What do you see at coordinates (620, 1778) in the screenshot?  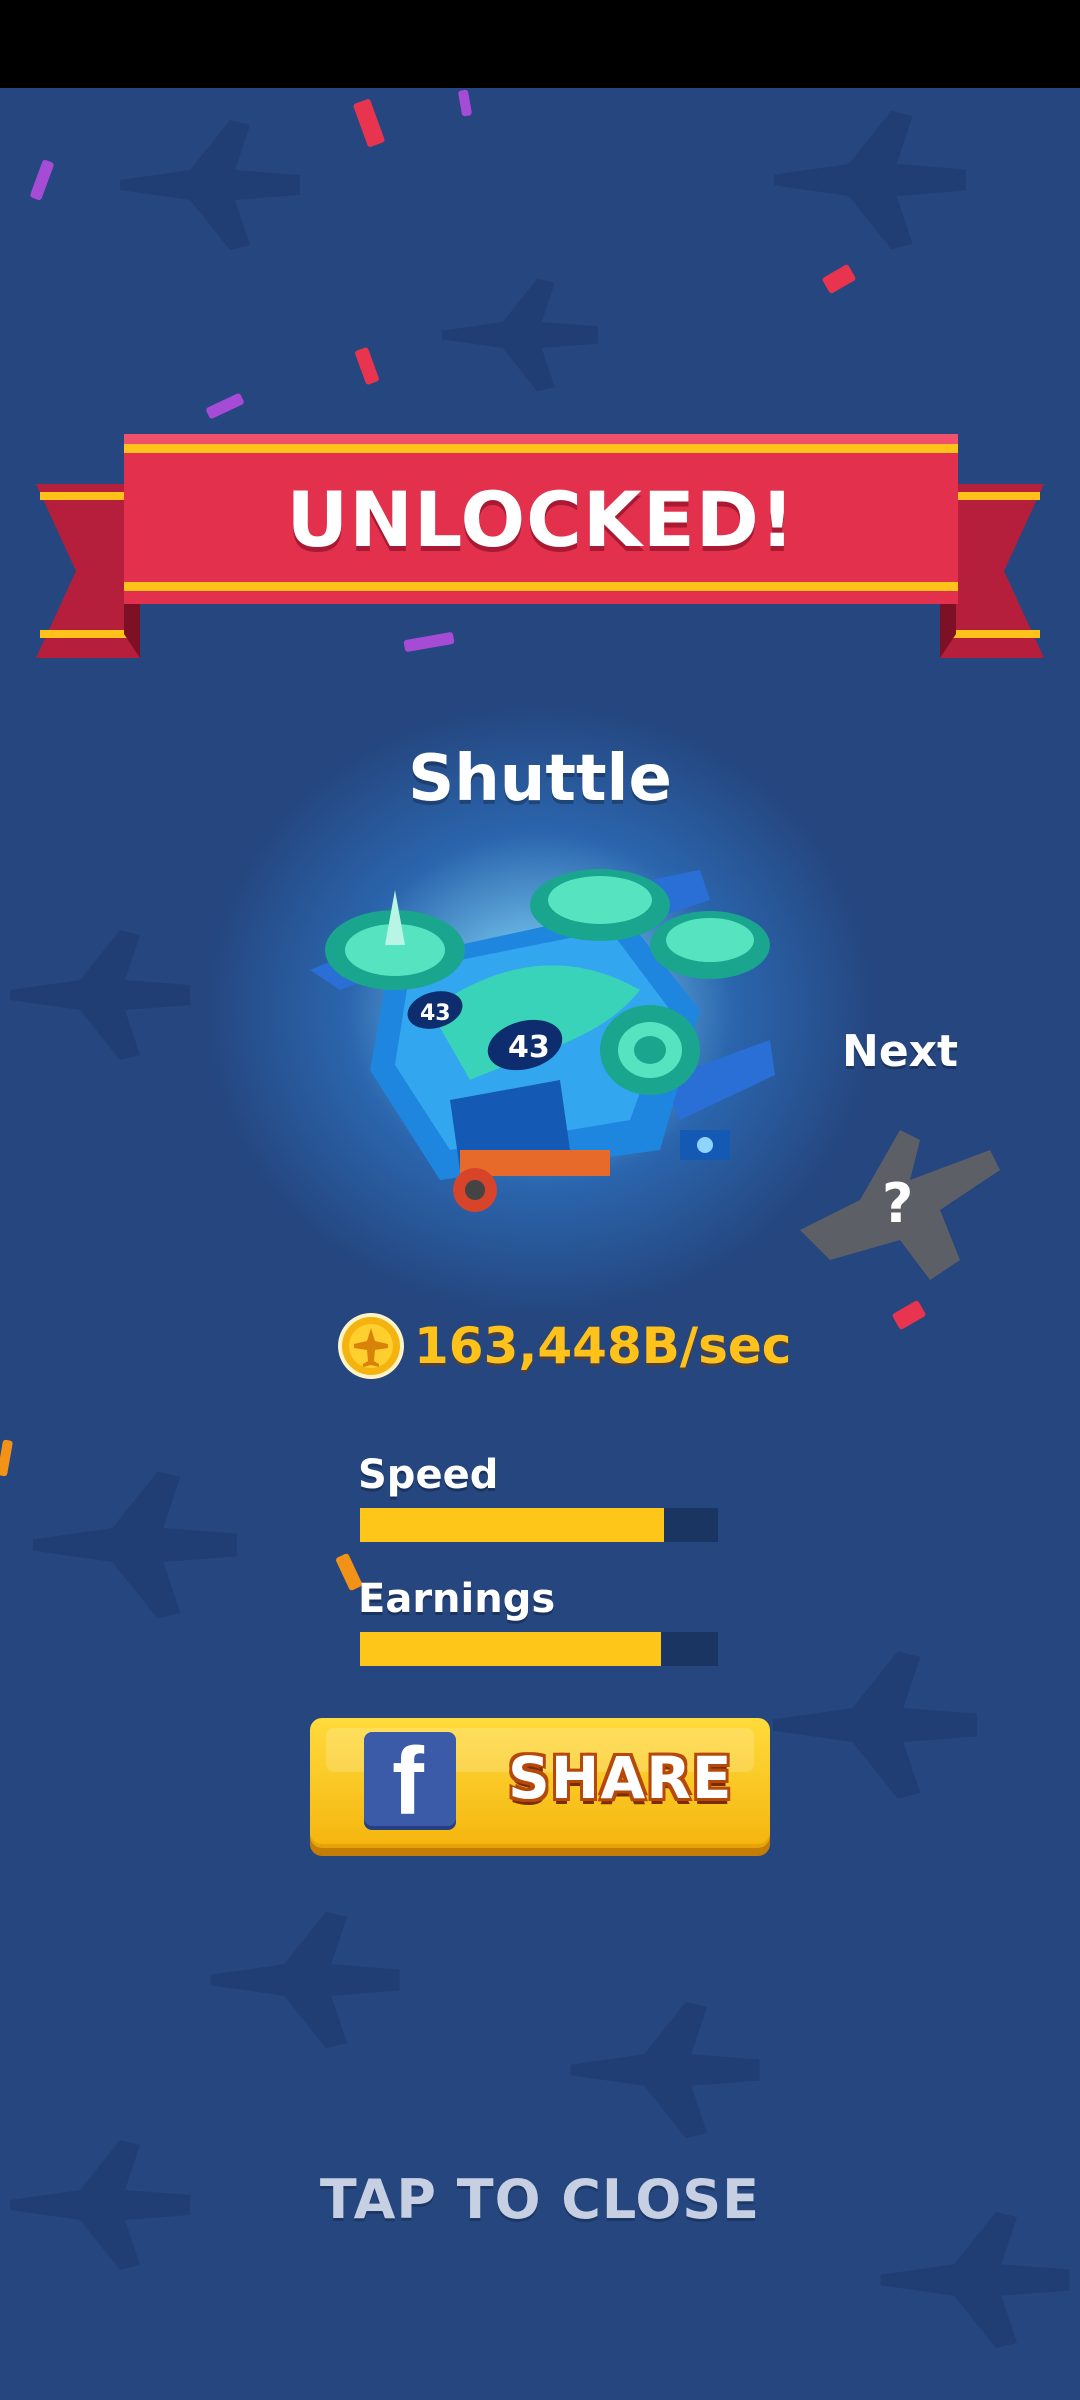 I see `share-button-label: SHARE` at bounding box center [620, 1778].